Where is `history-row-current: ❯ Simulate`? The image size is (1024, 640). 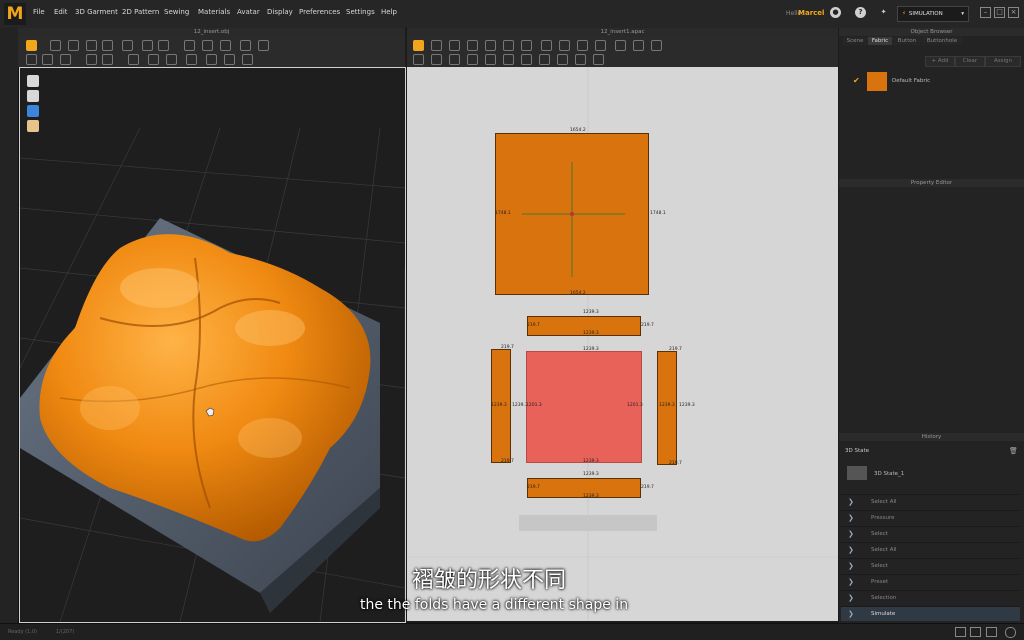 history-row-current: ❯ Simulate is located at coordinates (930, 613).